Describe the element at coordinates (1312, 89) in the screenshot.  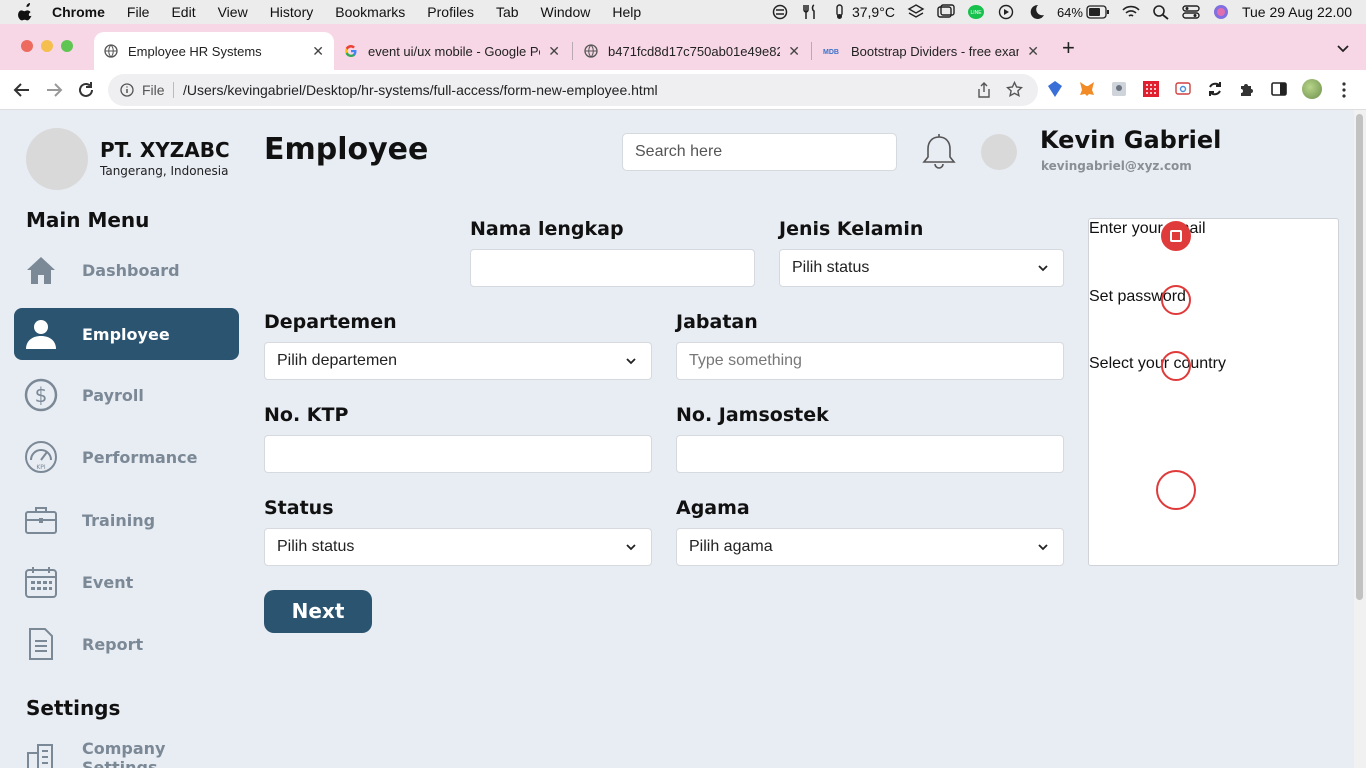
I see `profile-avatar` at that location.